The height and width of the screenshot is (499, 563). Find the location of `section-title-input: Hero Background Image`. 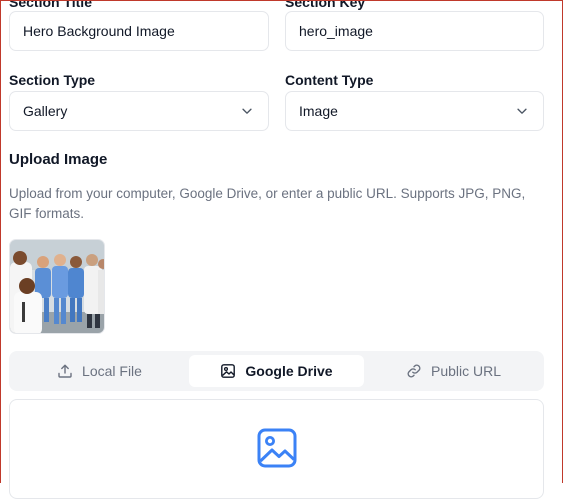

section-title-input: Hero Background Image is located at coordinates (139, 31).